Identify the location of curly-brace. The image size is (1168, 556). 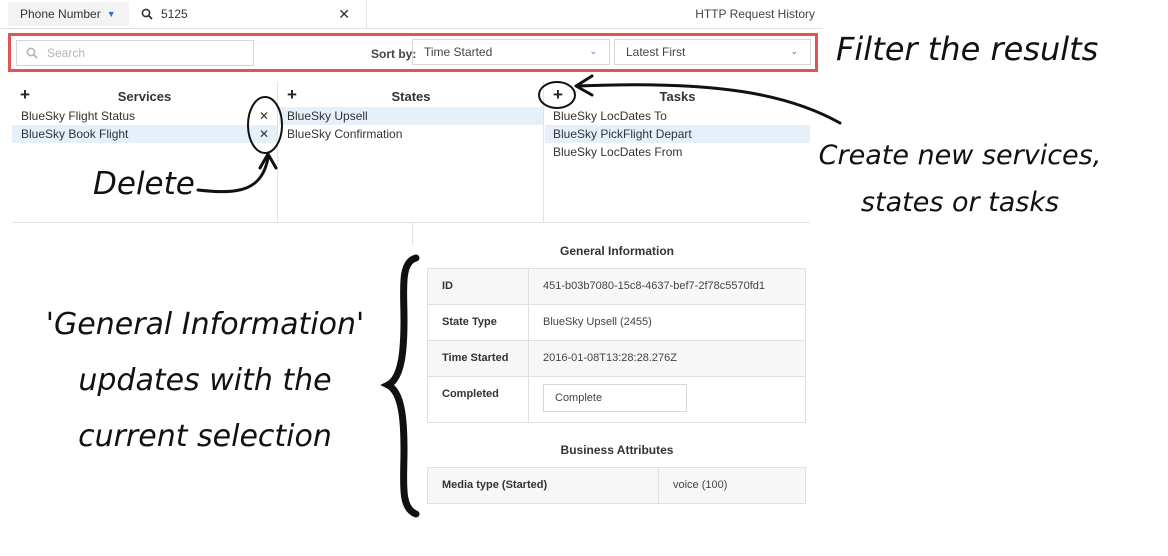
(400, 386).